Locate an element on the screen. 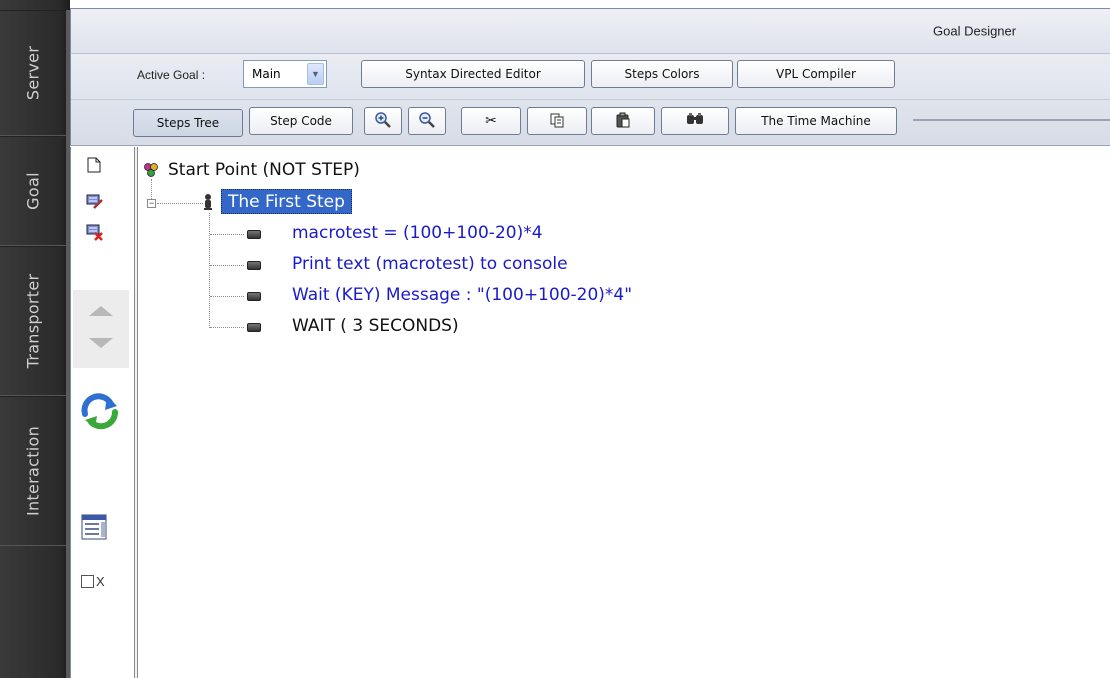 Image resolution: width=1110 pixels, height=678 pixels. syntax-directed-editor-button: Syntax Directed Editor is located at coordinates (473, 74).